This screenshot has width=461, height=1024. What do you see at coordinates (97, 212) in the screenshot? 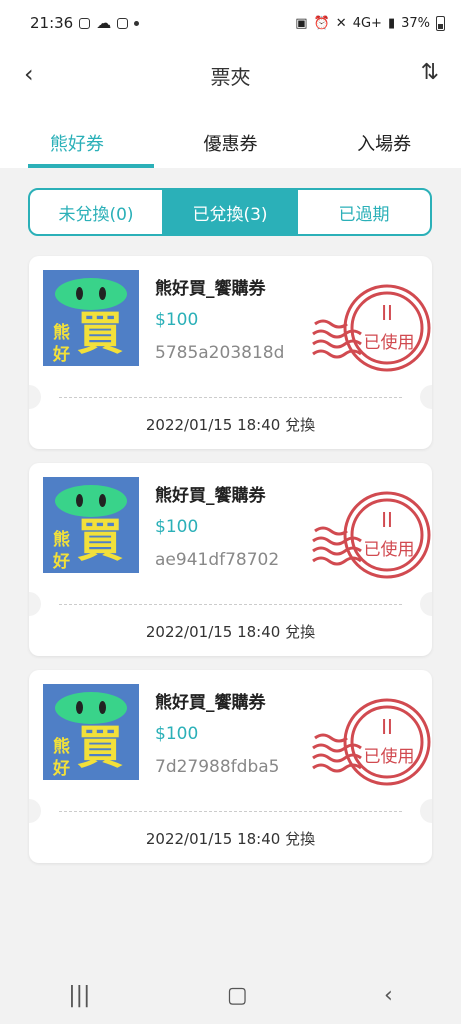
I see `segment-unredeemed: 未兌換(0)` at bounding box center [97, 212].